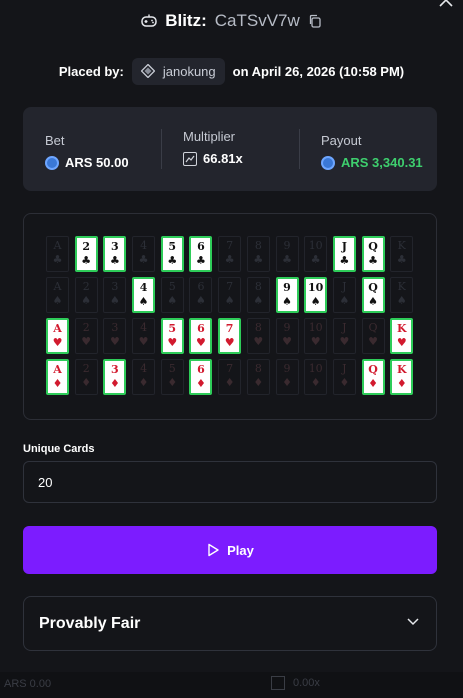 The image size is (463, 698). Describe the element at coordinates (382, 162) in the screenshot. I see `payout-value: ARS 3,340.31` at that location.